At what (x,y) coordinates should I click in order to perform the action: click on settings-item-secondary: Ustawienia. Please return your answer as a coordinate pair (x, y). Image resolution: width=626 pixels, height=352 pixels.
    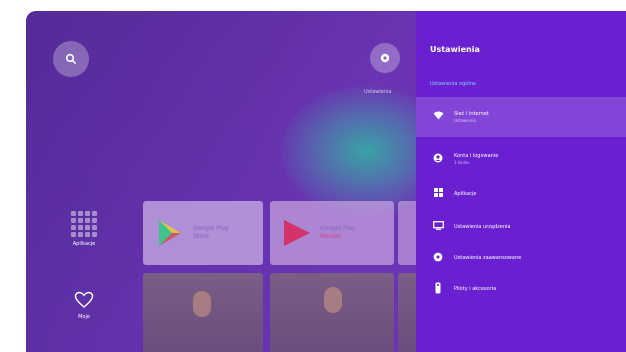
    Looking at the image, I should click on (465, 120).